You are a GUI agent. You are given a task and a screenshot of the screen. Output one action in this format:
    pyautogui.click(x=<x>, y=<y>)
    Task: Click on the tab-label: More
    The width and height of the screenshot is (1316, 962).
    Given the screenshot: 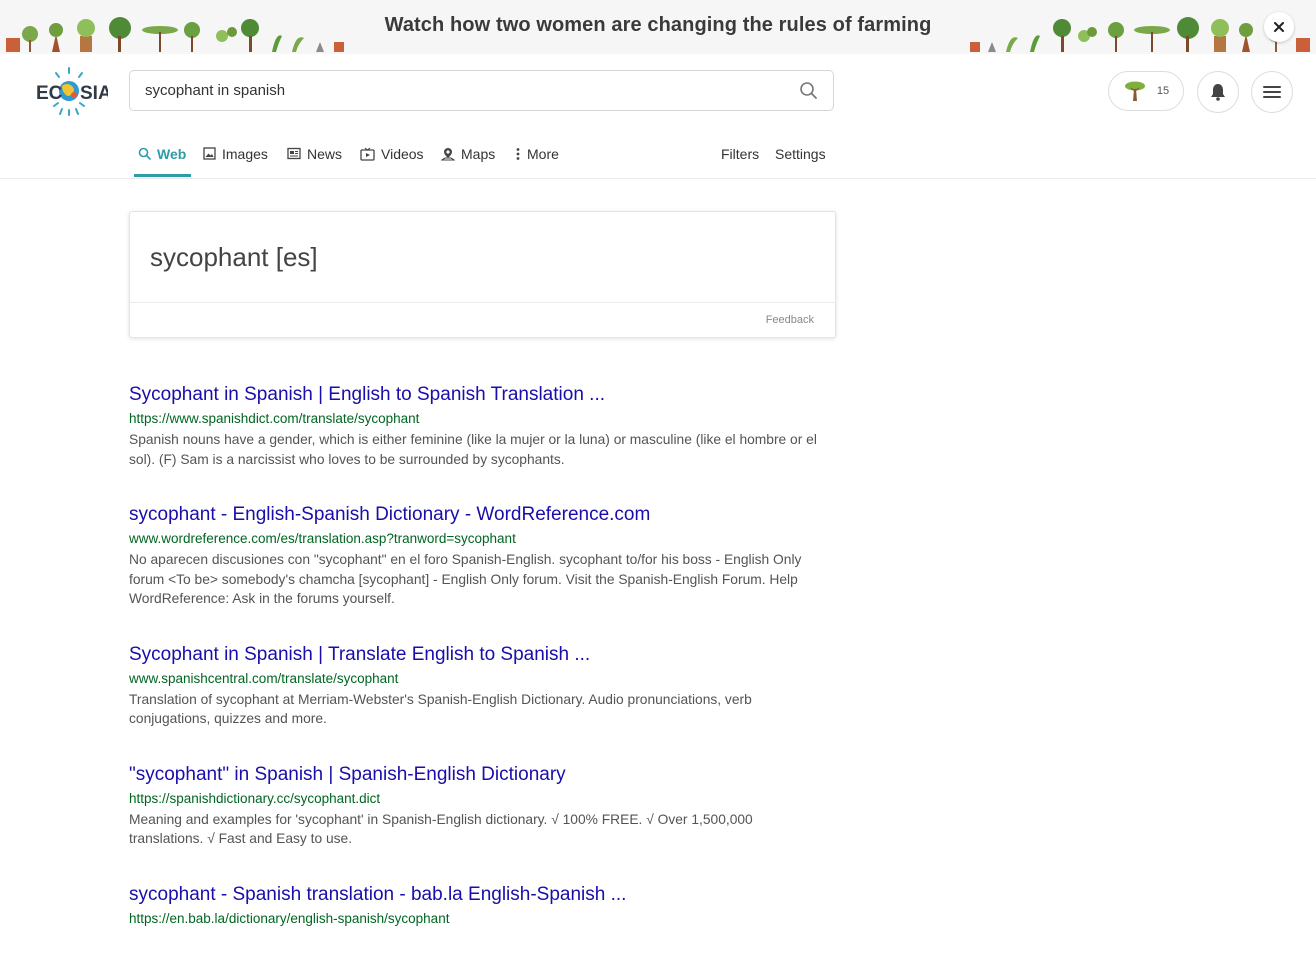 What is the action you would take?
    pyautogui.click(x=543, y=154)
    